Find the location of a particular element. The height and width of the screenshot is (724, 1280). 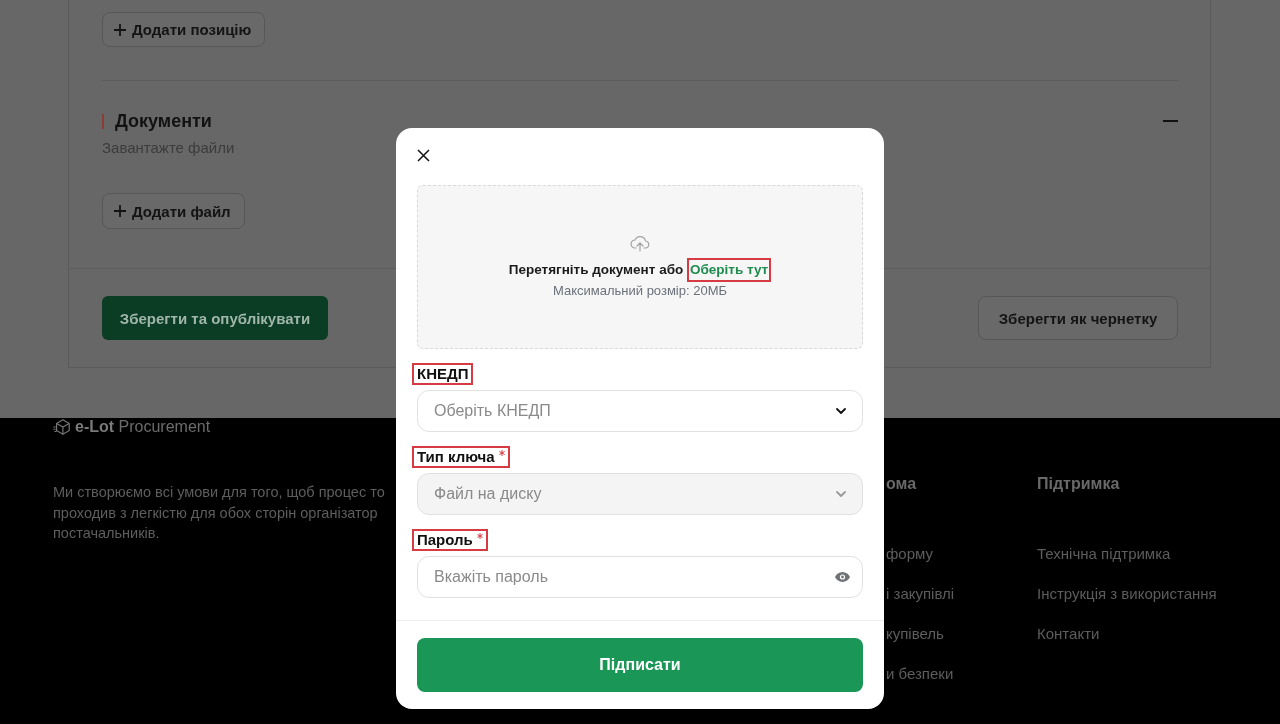

footer-link: Контакти is located at coordinates (1068, 634).